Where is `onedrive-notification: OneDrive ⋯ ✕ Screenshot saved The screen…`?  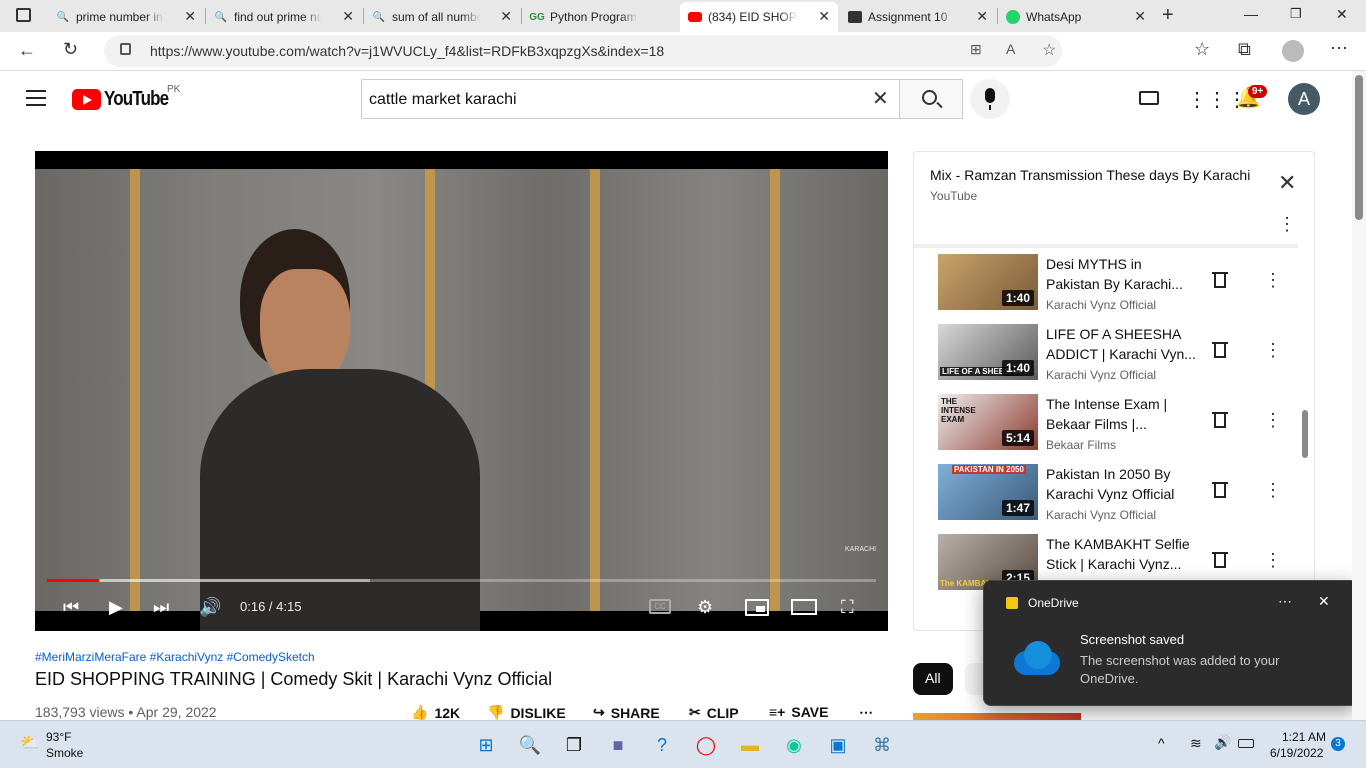 onedrive-notification: OneDrive ⋯ ✕ Screenshot saved The screen… is located at coordinates (1170, 643).